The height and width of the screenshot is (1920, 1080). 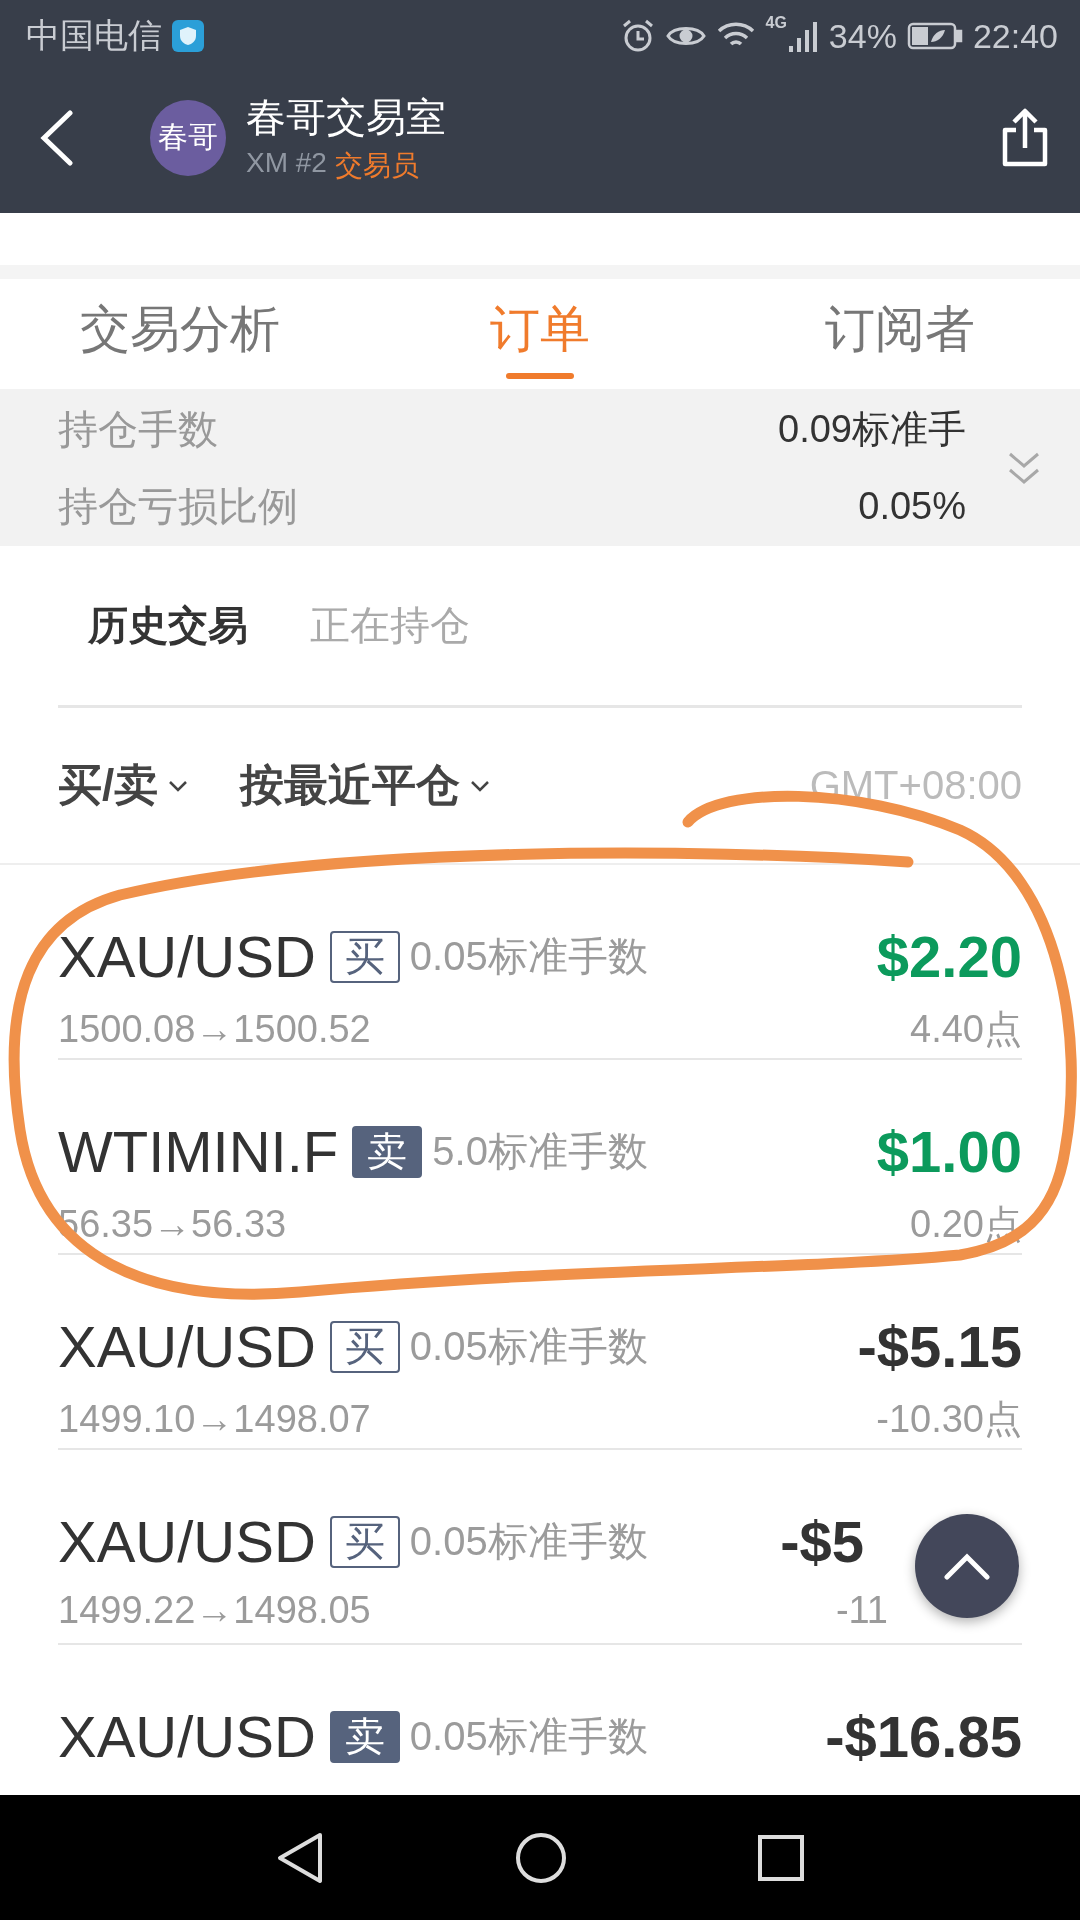 What do you see at coordinates (198, 1151) in the screenshot?
I see `trade-symbol: WTIMINI.F` at bounding box center [198, 1151].